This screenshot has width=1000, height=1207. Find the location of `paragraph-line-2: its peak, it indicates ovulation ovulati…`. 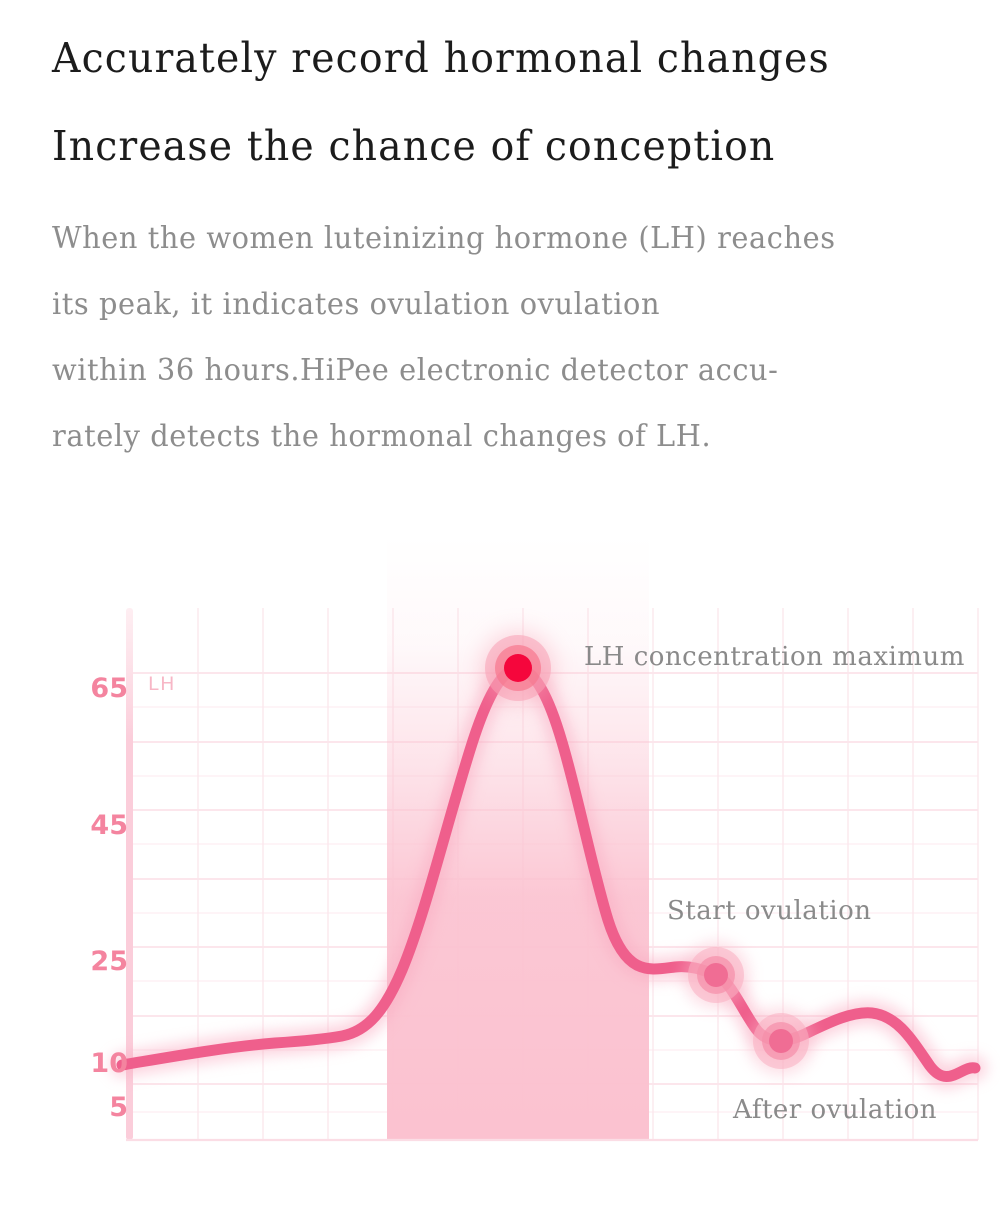

paragraph-line-2: its peak, it indicates ovulation ovulati… is located at coordinates (356, 304).